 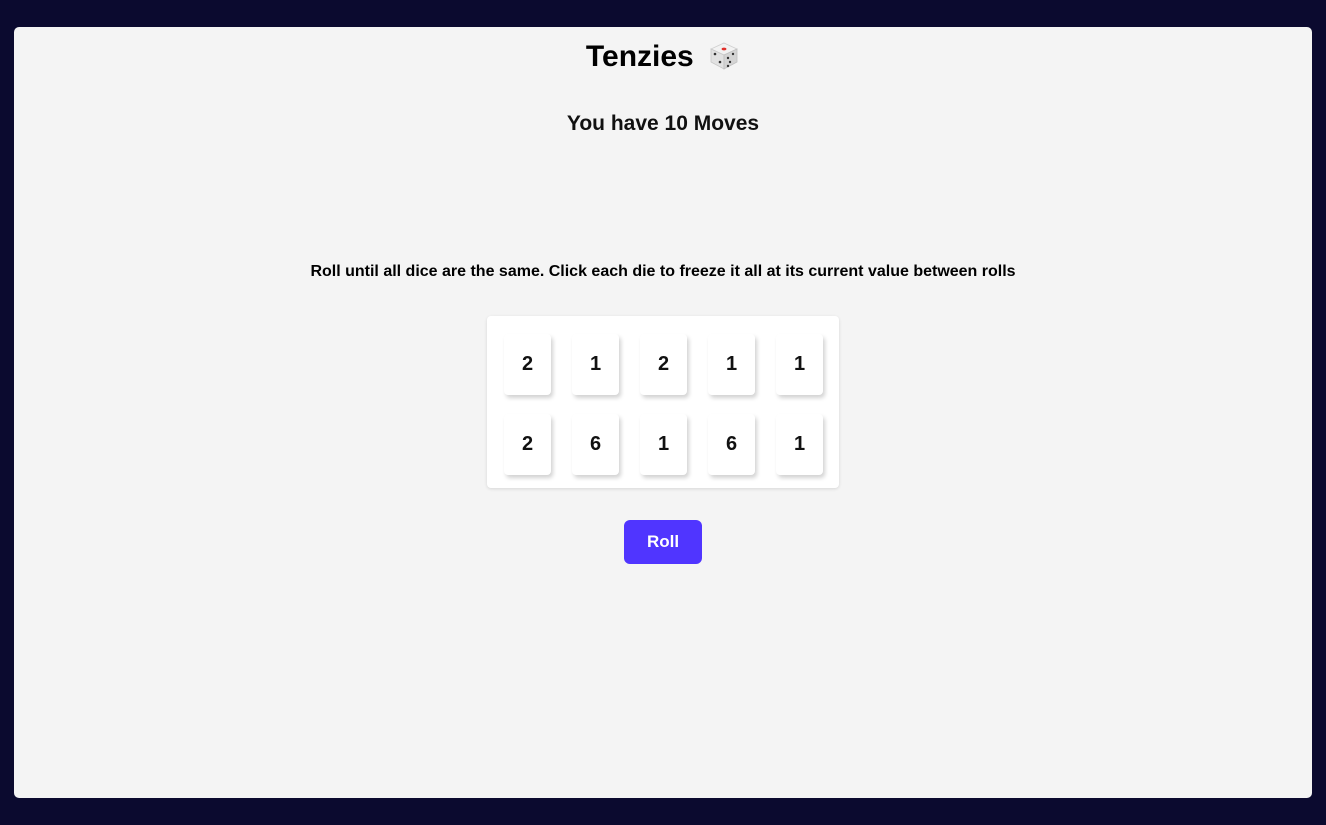 I want to click on moves-counter: You have 10 Moves, so click(x=663, y=123).